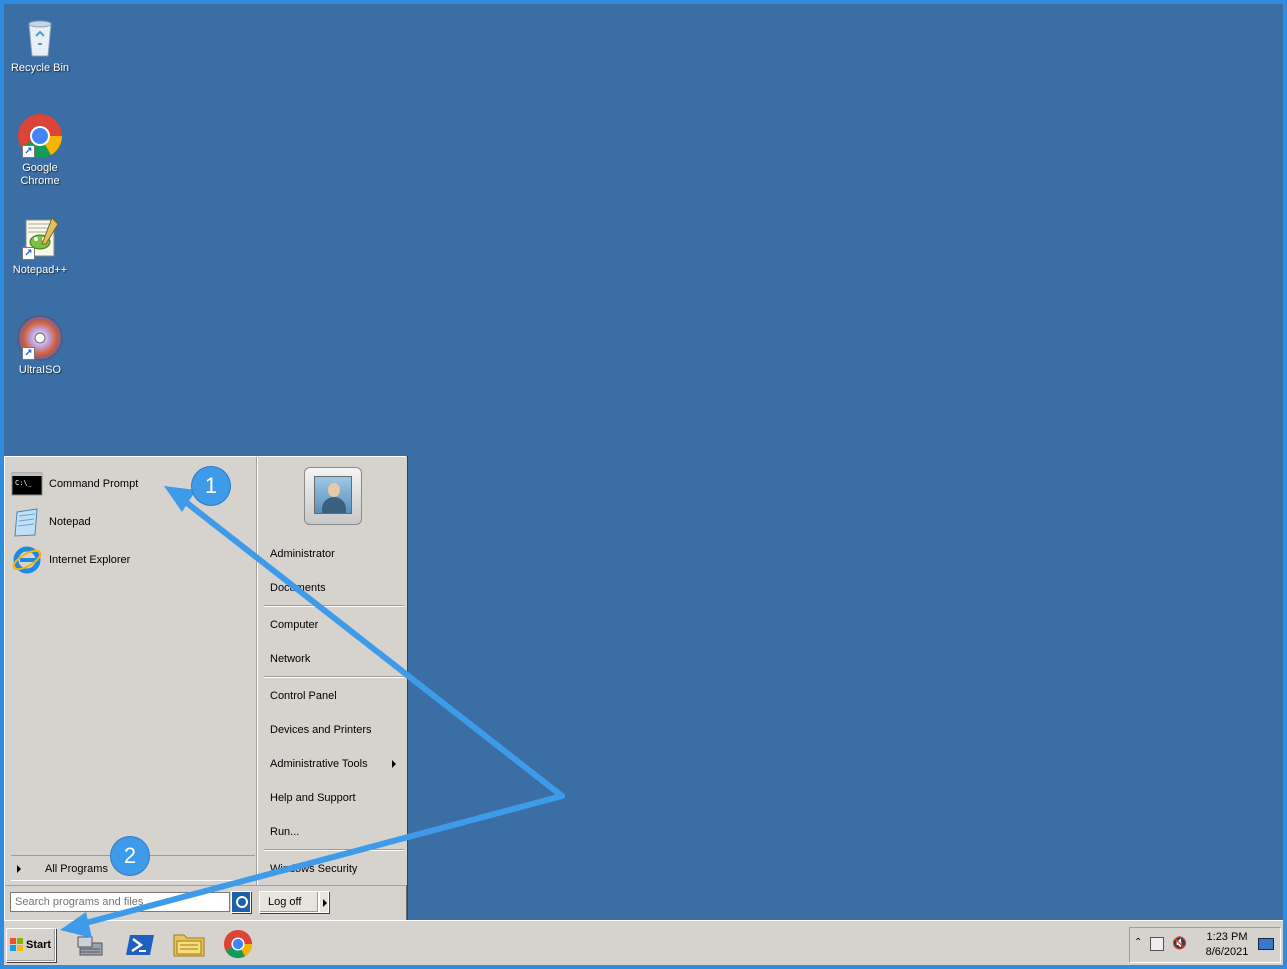 The height and width of the screenshot is (969, 1287). Describe the element at coordinates (19, 868) in the screenshot. I see `chevron-right-icon` at that location.